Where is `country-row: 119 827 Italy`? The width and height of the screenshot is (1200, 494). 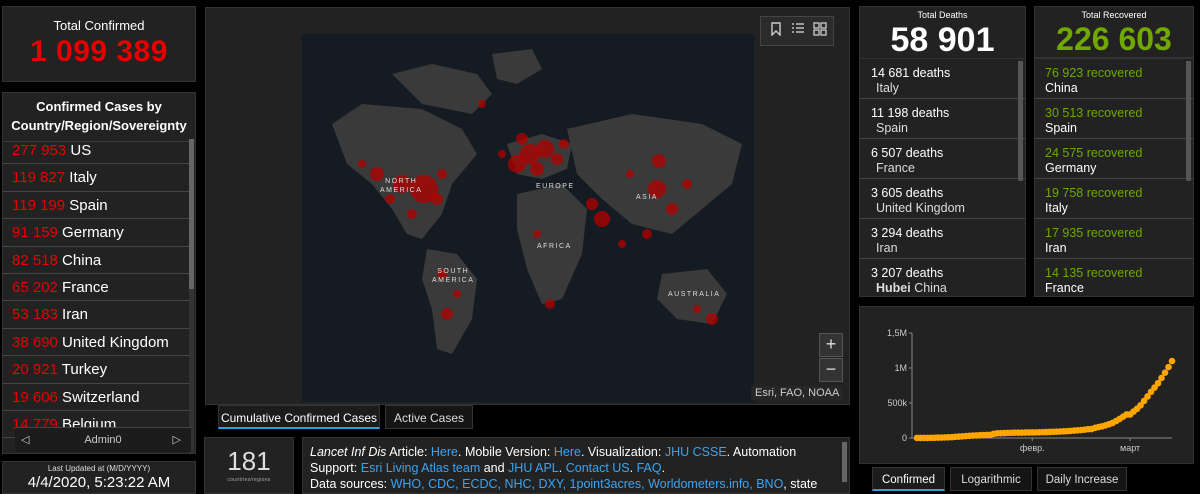 country-row: 119 827 Italy is located at coordinates (96, 178).